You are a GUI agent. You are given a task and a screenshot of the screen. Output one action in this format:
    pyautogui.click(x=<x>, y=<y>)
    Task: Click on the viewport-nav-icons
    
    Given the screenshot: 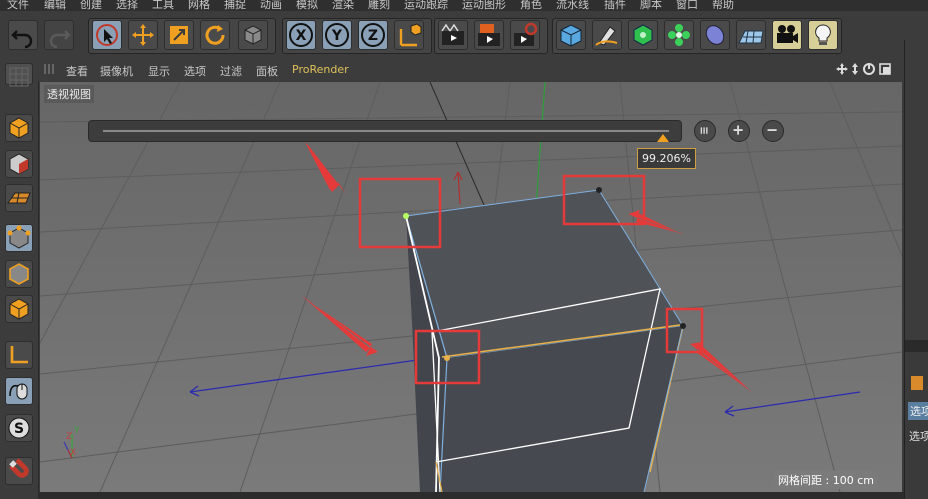 What is the action you would take?
    pyautogui.click(x=863, y=69)
    